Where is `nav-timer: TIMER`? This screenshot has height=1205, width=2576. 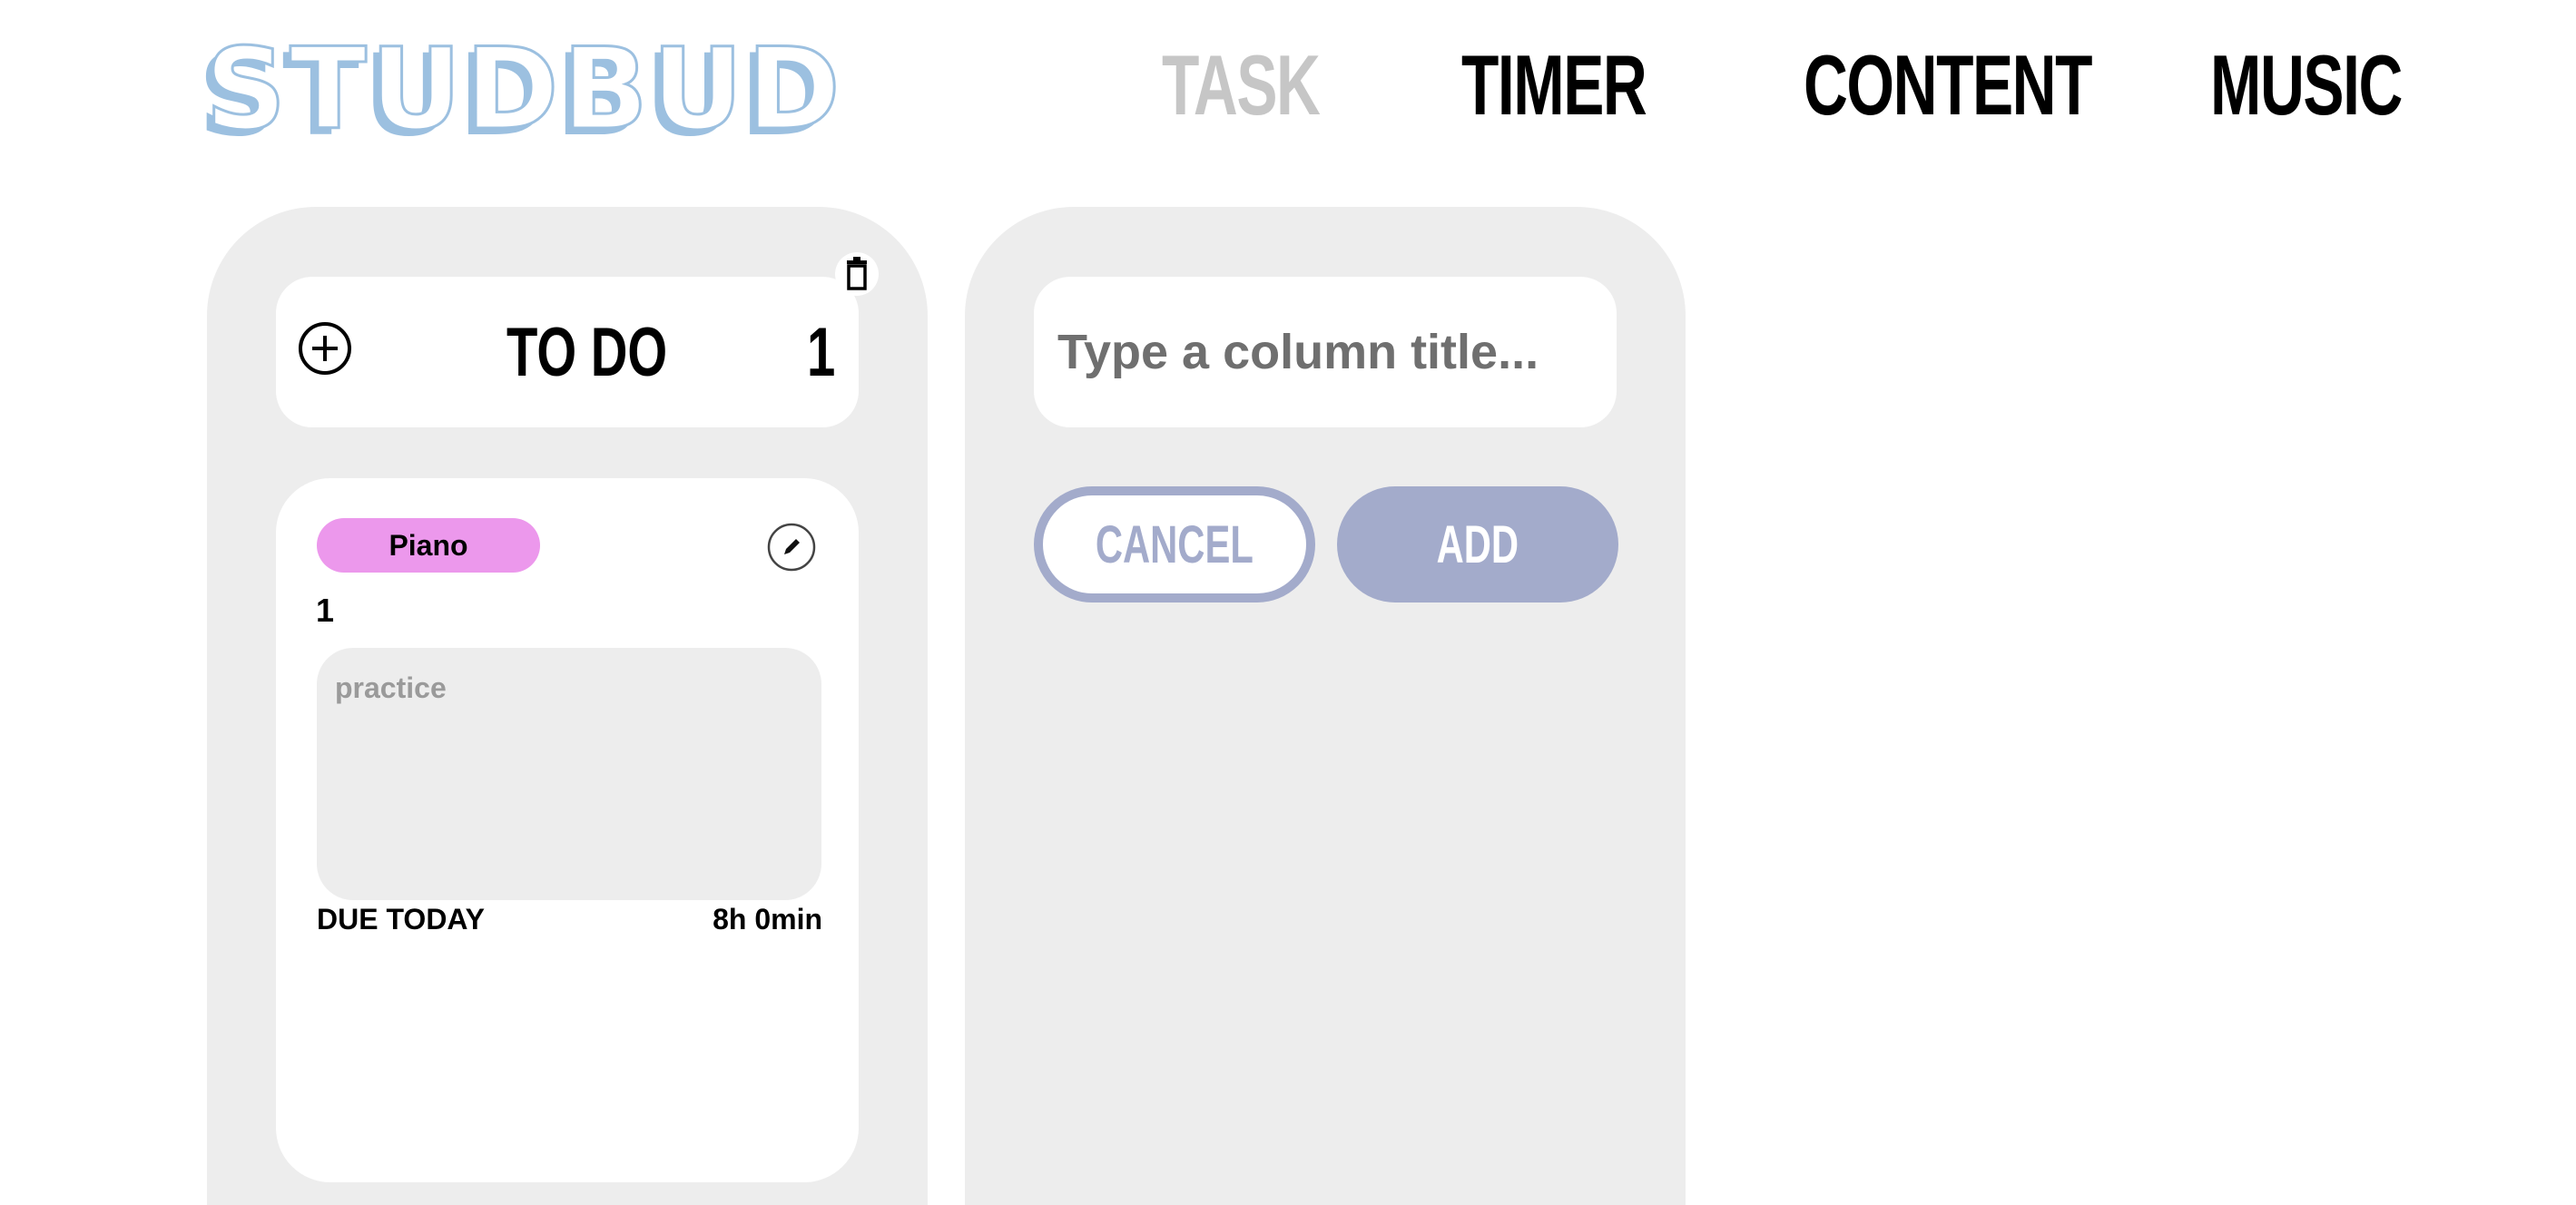 nav-timer: TIMER is located at coordinates (1554, 85).